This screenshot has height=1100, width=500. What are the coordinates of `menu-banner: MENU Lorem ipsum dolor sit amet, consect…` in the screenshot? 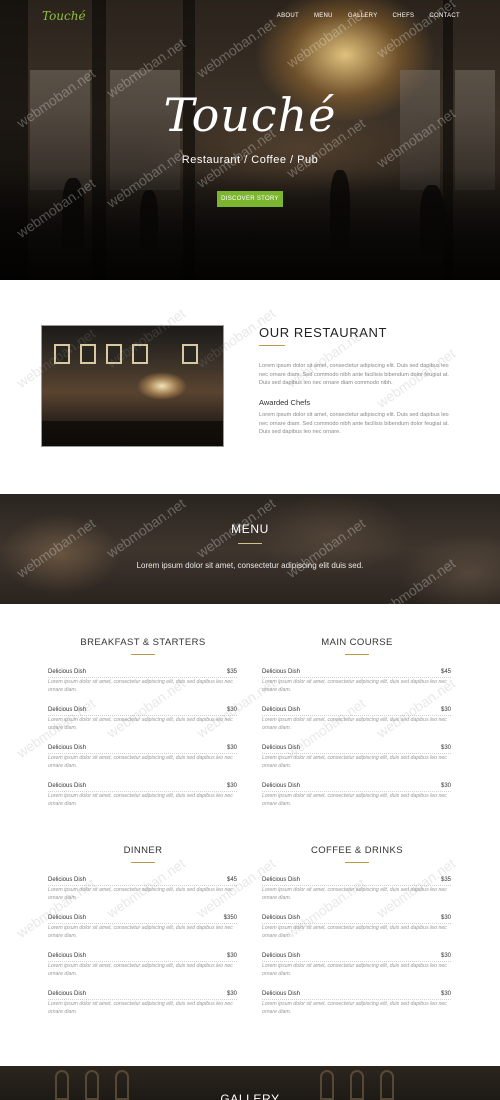 It's located at (250, 549).